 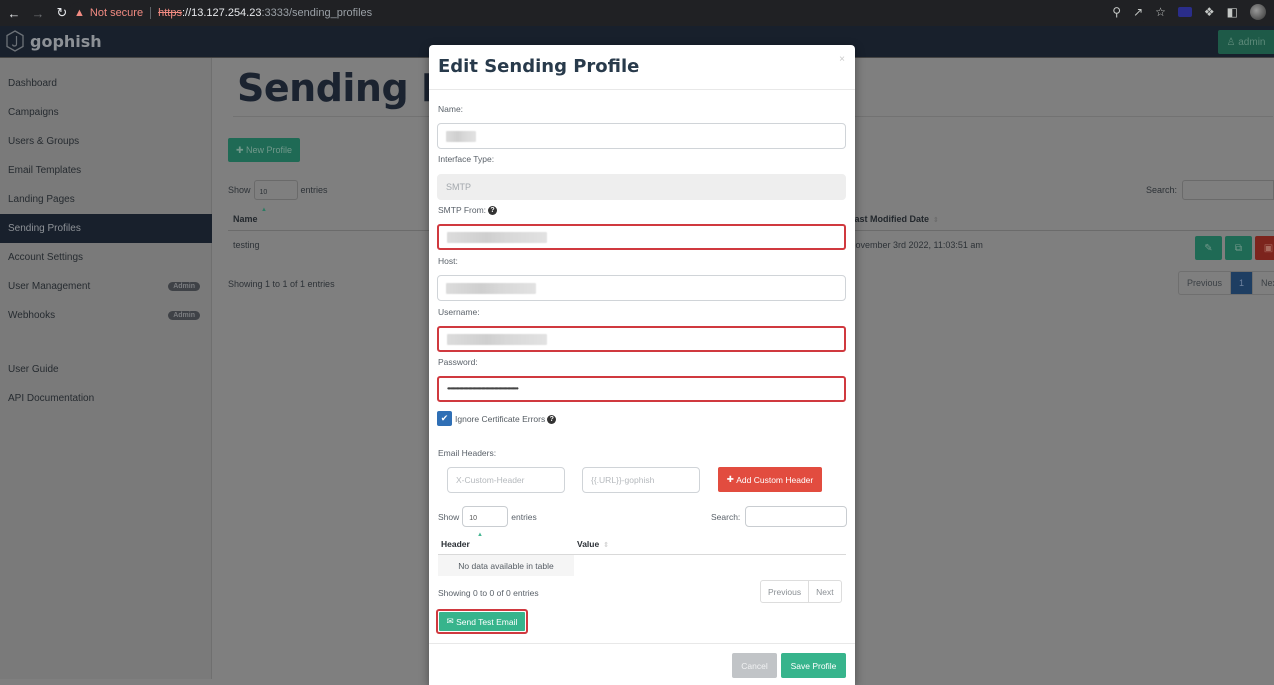 I want to click on profile-avatar, so click(x=1258, y=12).